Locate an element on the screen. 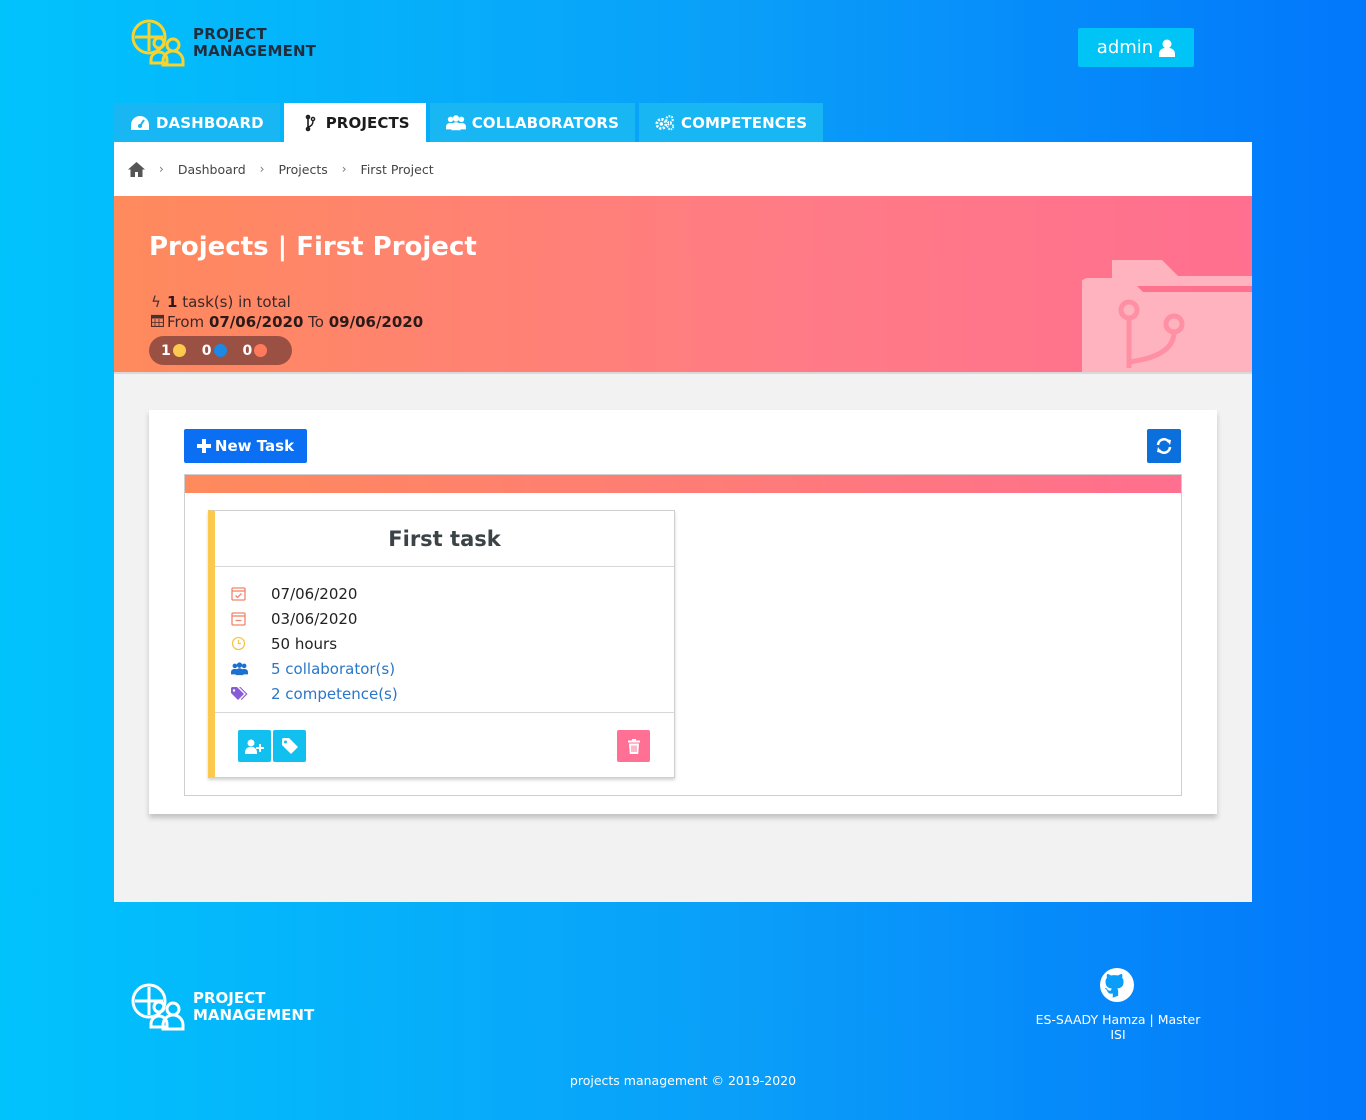 This screenshot has height=1120, width=1366. status-dot-yellow is located at coordinates (179, 350).